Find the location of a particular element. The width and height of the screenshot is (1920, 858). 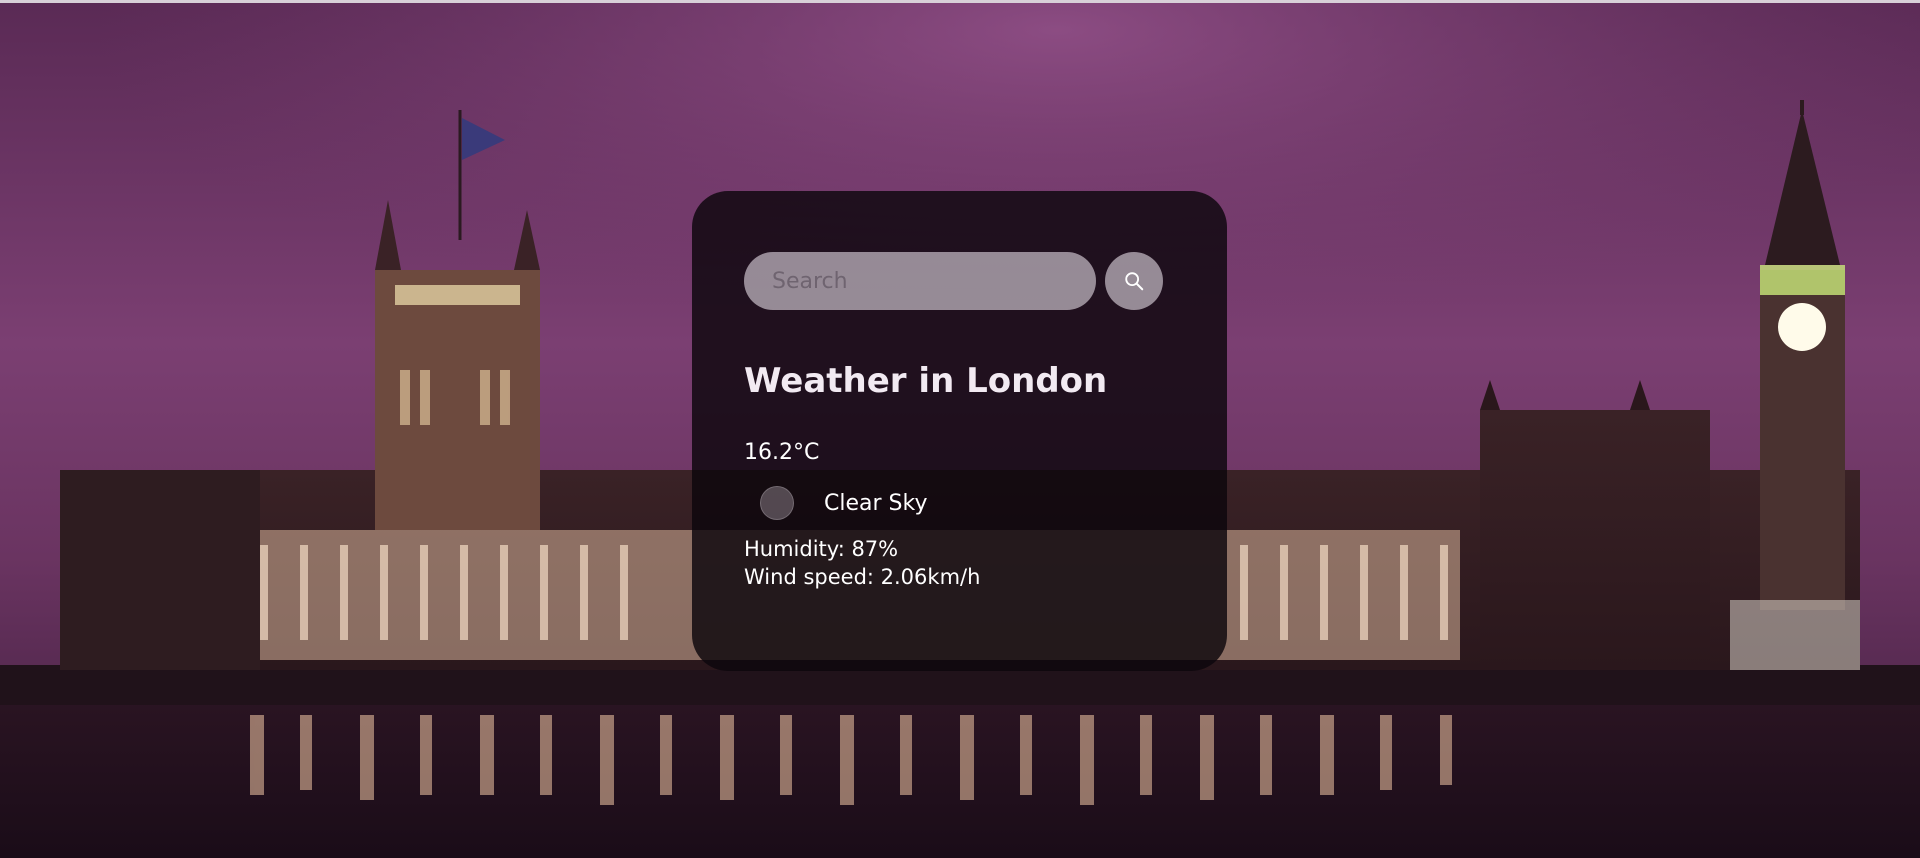

search-button is located at coordinates (1134, 281).